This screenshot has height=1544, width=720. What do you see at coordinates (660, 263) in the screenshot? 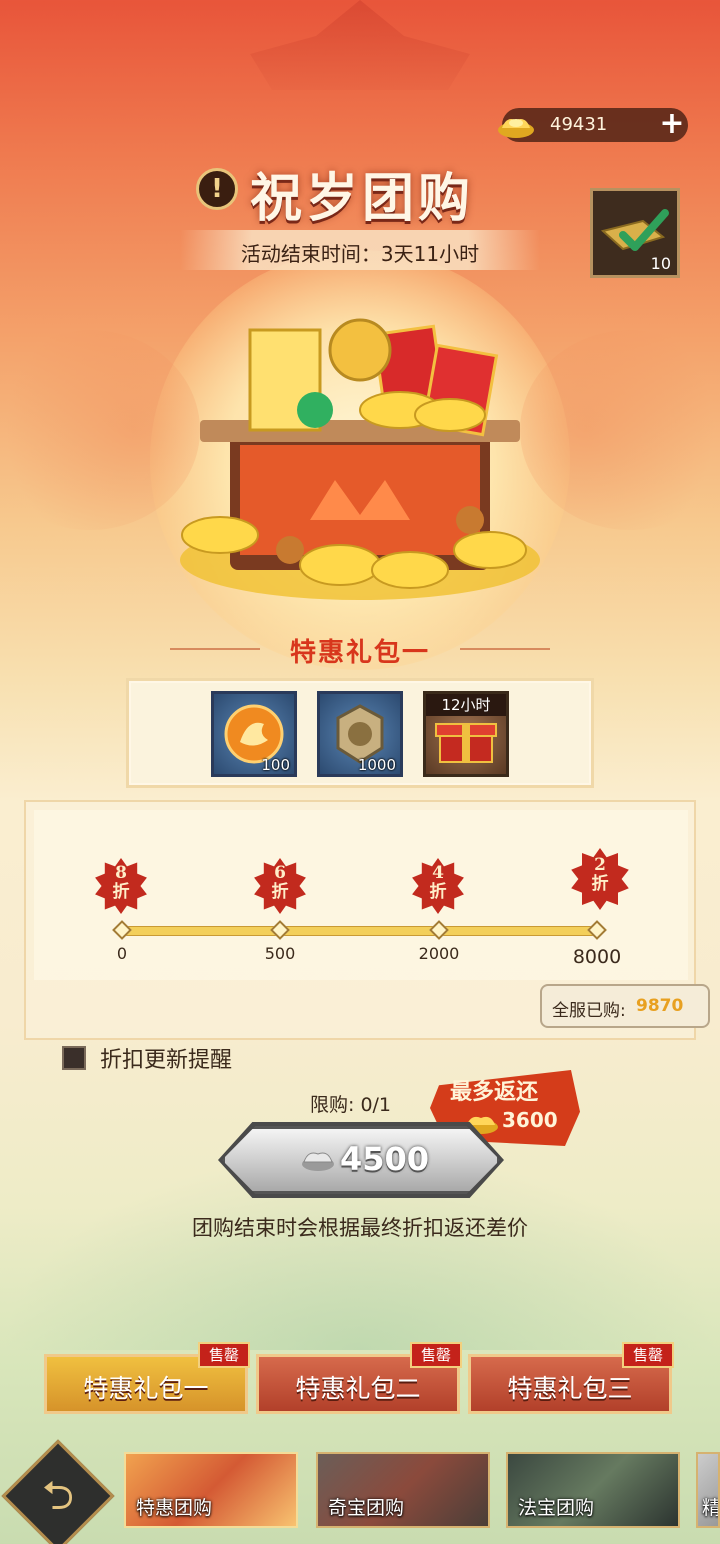
I see `voucher-count: 10` at bounding box center [660, 263].